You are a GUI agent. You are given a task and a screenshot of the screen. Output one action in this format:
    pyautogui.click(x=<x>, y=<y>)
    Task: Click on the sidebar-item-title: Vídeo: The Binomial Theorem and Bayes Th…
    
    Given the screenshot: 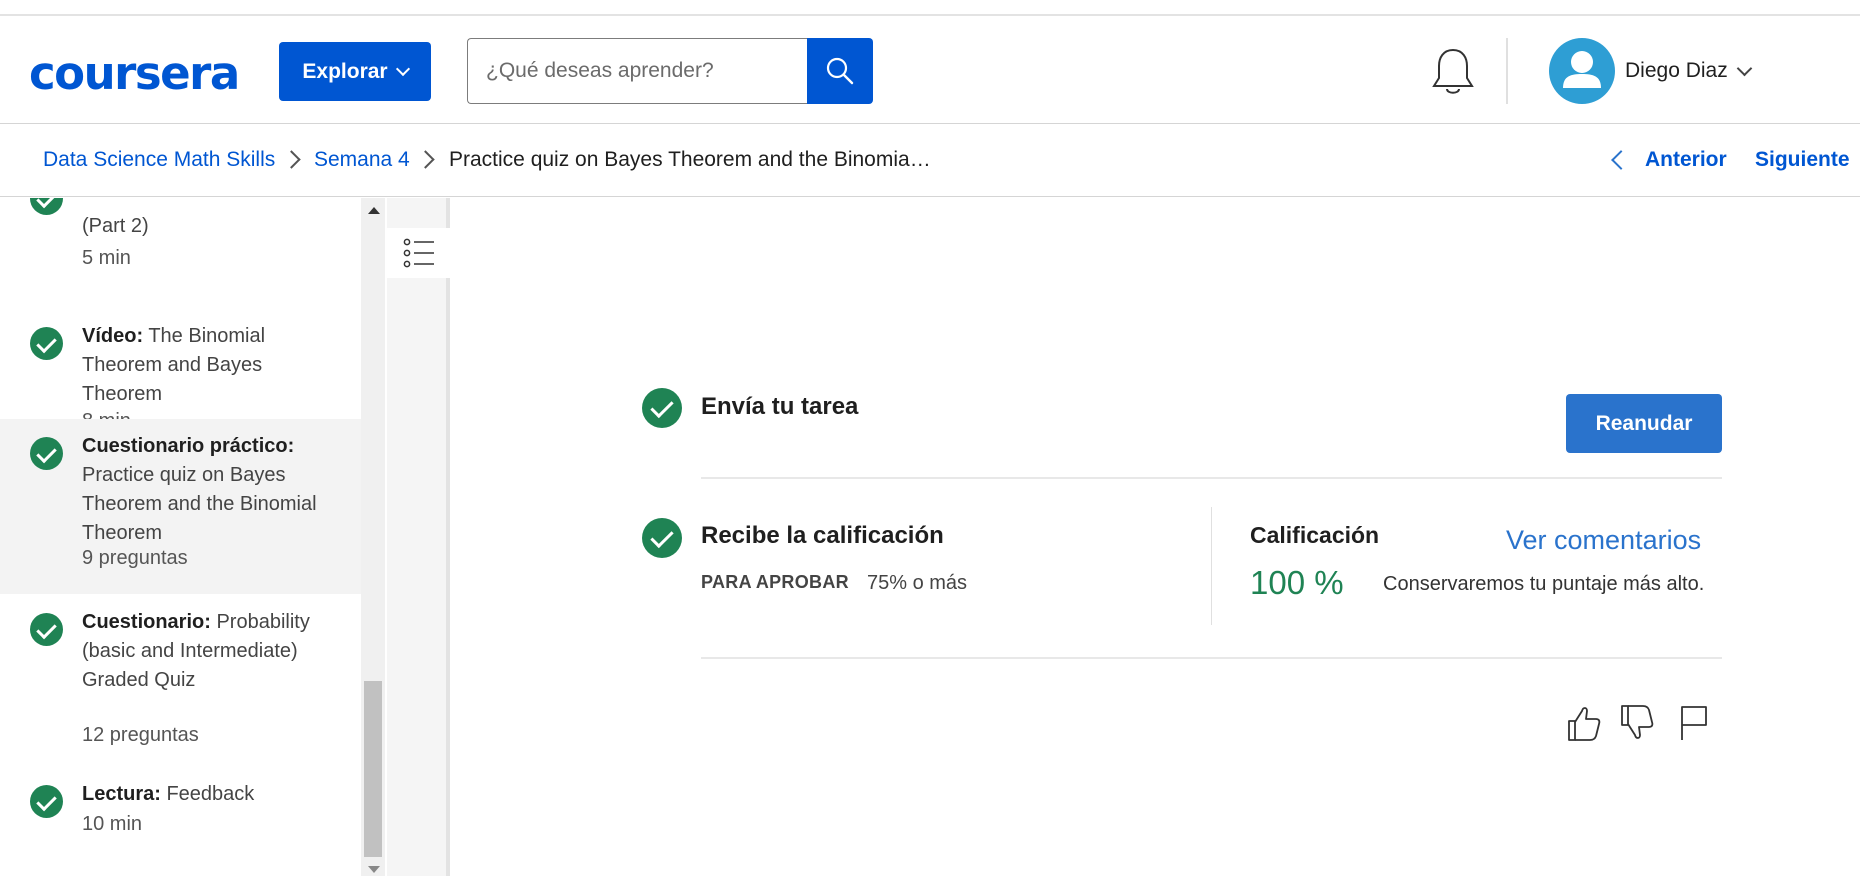 What is the action you would take?
    pyautogui.click(x=174, y=365)
    